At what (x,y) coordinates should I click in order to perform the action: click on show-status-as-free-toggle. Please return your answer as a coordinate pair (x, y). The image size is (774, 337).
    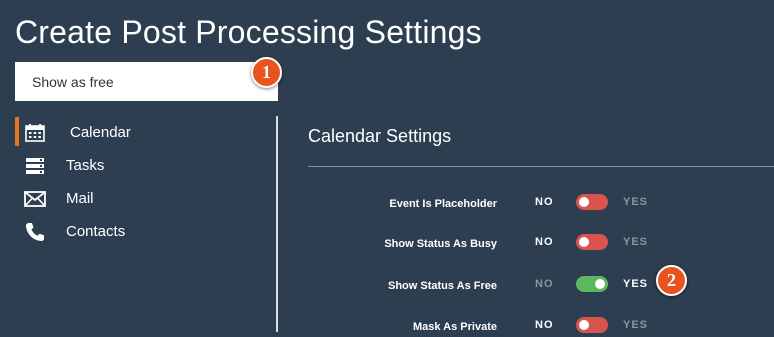
    Looking at the image, I should click on (592, 284).